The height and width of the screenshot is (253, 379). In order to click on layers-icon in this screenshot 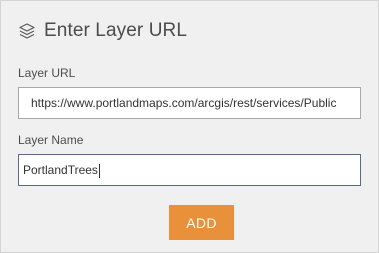, I will do `click(27, 31)`.